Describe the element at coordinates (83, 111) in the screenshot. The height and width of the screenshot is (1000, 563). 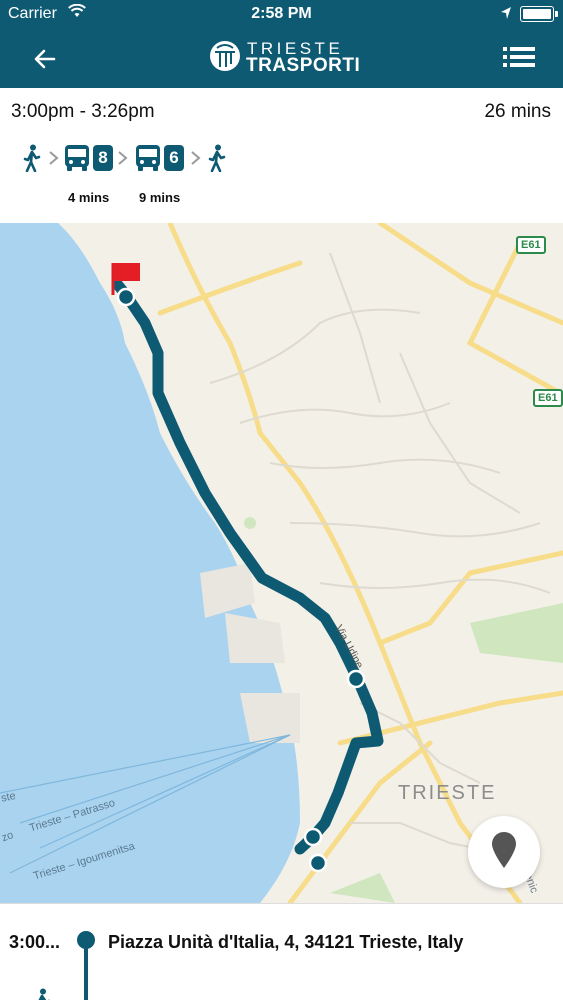
I see `trip-time-range: 3:00pm - 3:26pm` at that location.